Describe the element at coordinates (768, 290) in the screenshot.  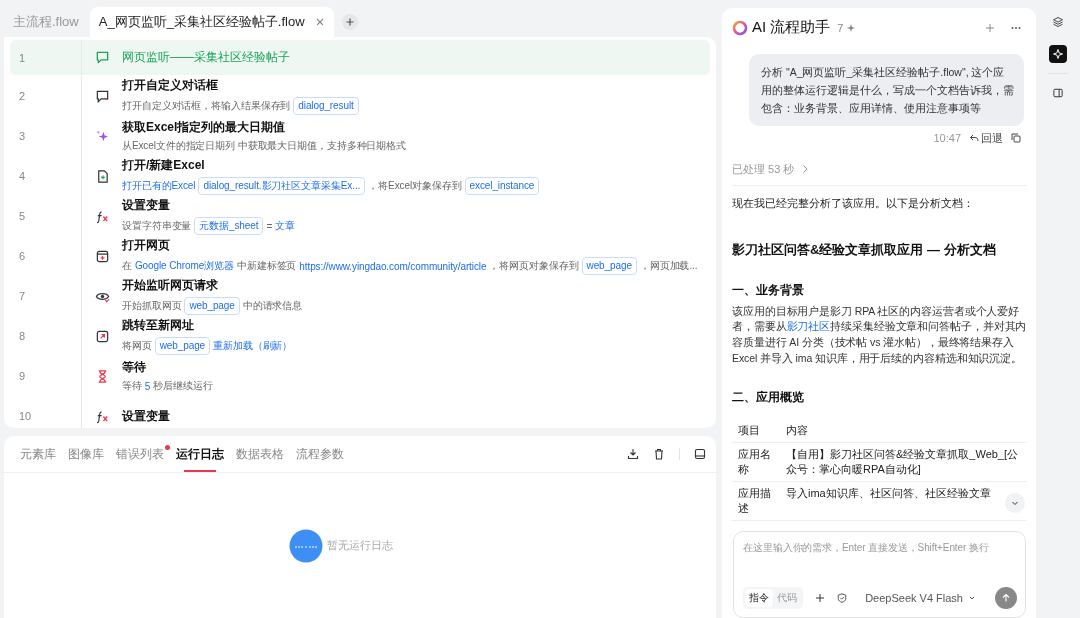
I see `section-heading: 一、业务背景` at that location.